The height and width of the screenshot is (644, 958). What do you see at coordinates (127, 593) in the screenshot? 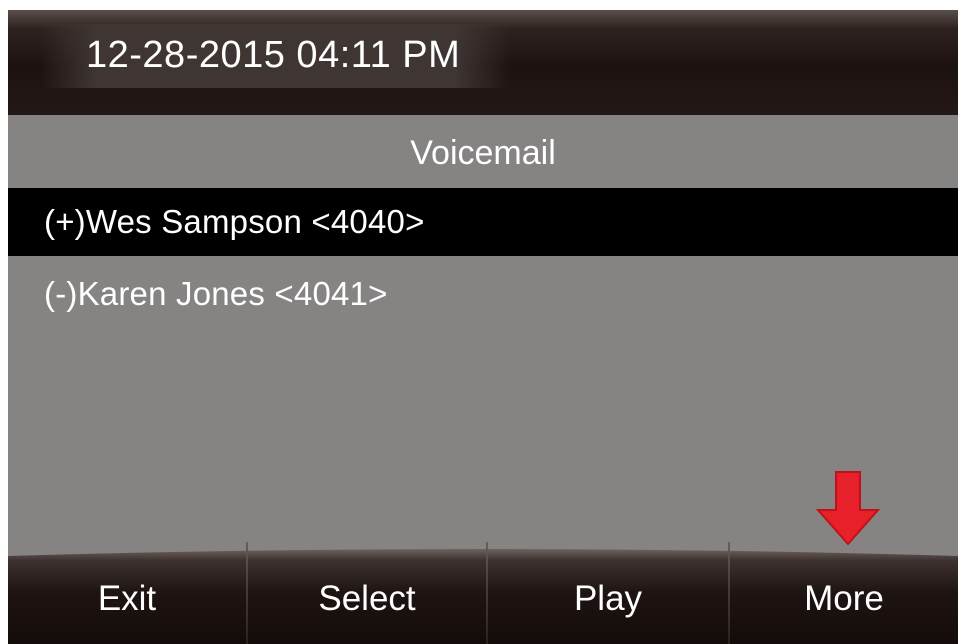
I see `exit-softkey: Exit` at bounding box center [127, 593].